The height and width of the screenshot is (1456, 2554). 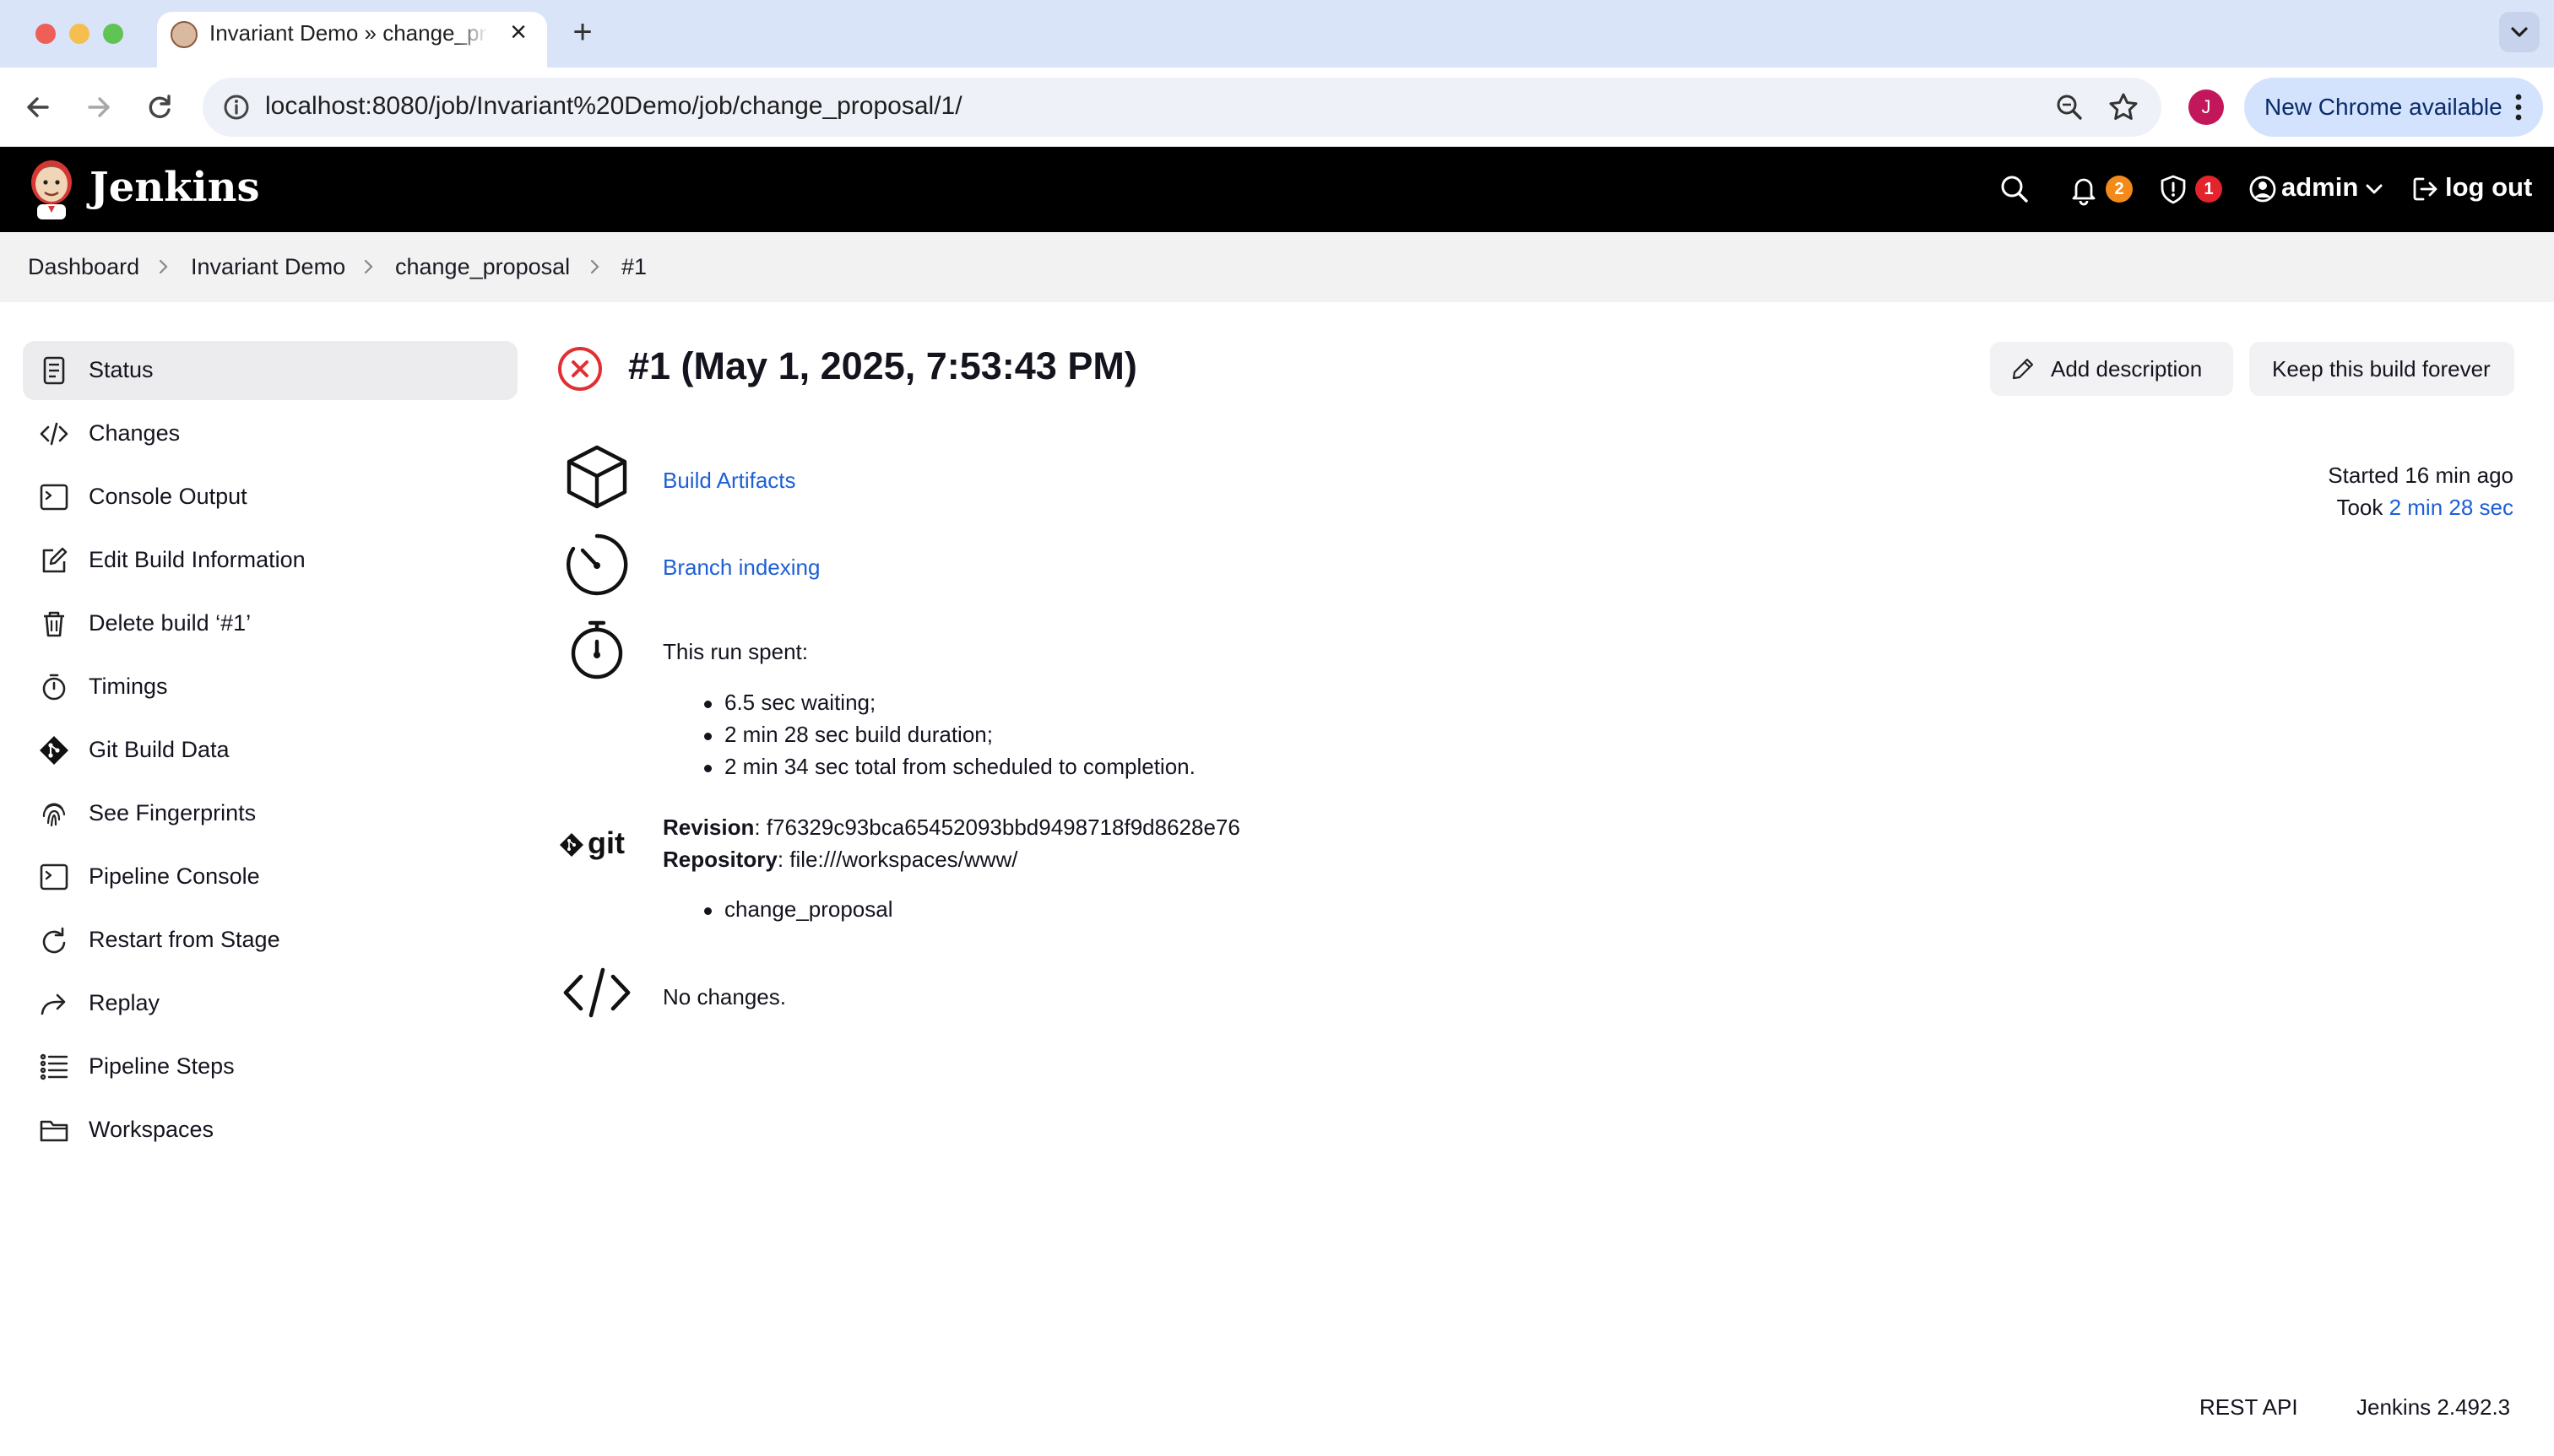 What do you see at coordinates (634, 267) in the screenshot?
I see `breadcrumb-build-1: #1` at bounding box center [634, 267].